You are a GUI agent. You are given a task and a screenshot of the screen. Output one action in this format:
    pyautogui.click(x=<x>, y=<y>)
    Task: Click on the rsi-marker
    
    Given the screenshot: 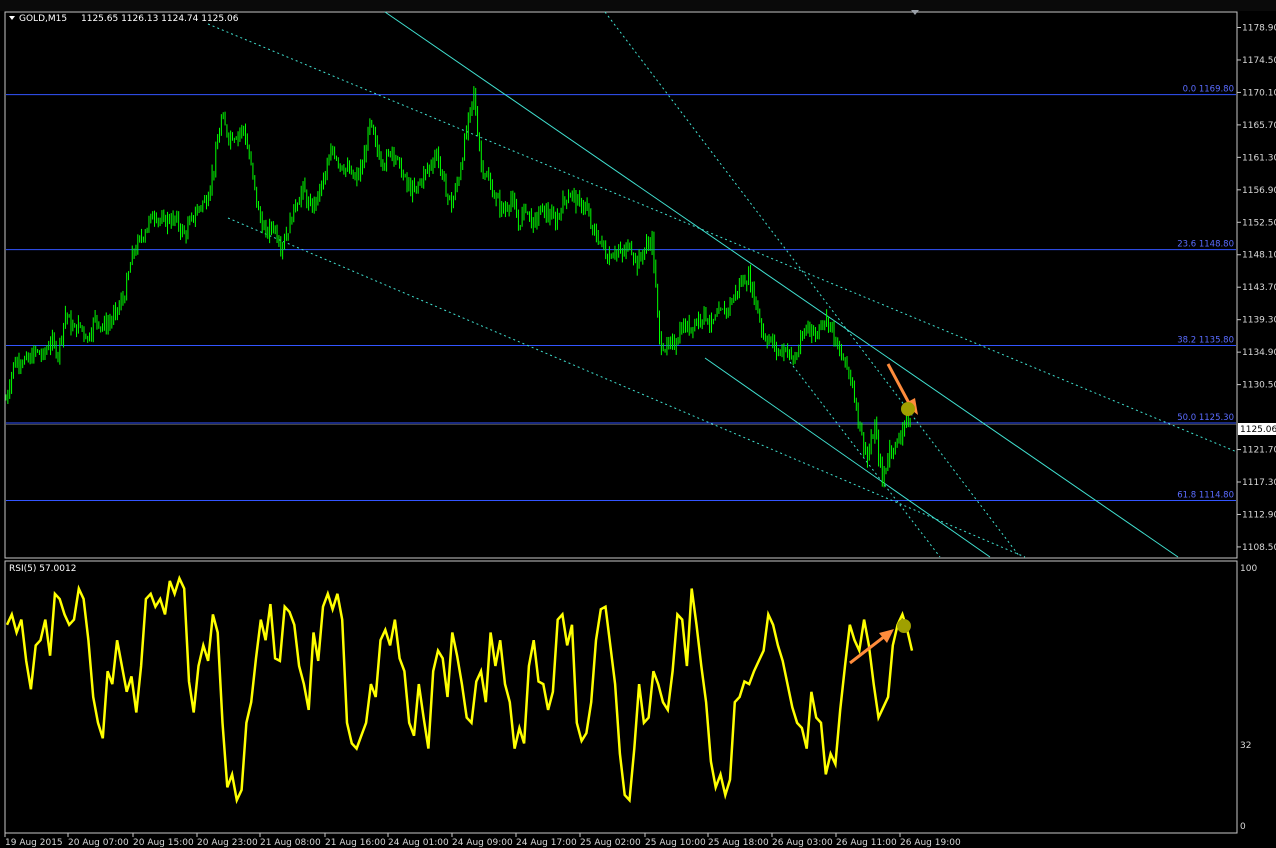 What is the action you would take?
    pyautogui.click(x=904, y=626)
    